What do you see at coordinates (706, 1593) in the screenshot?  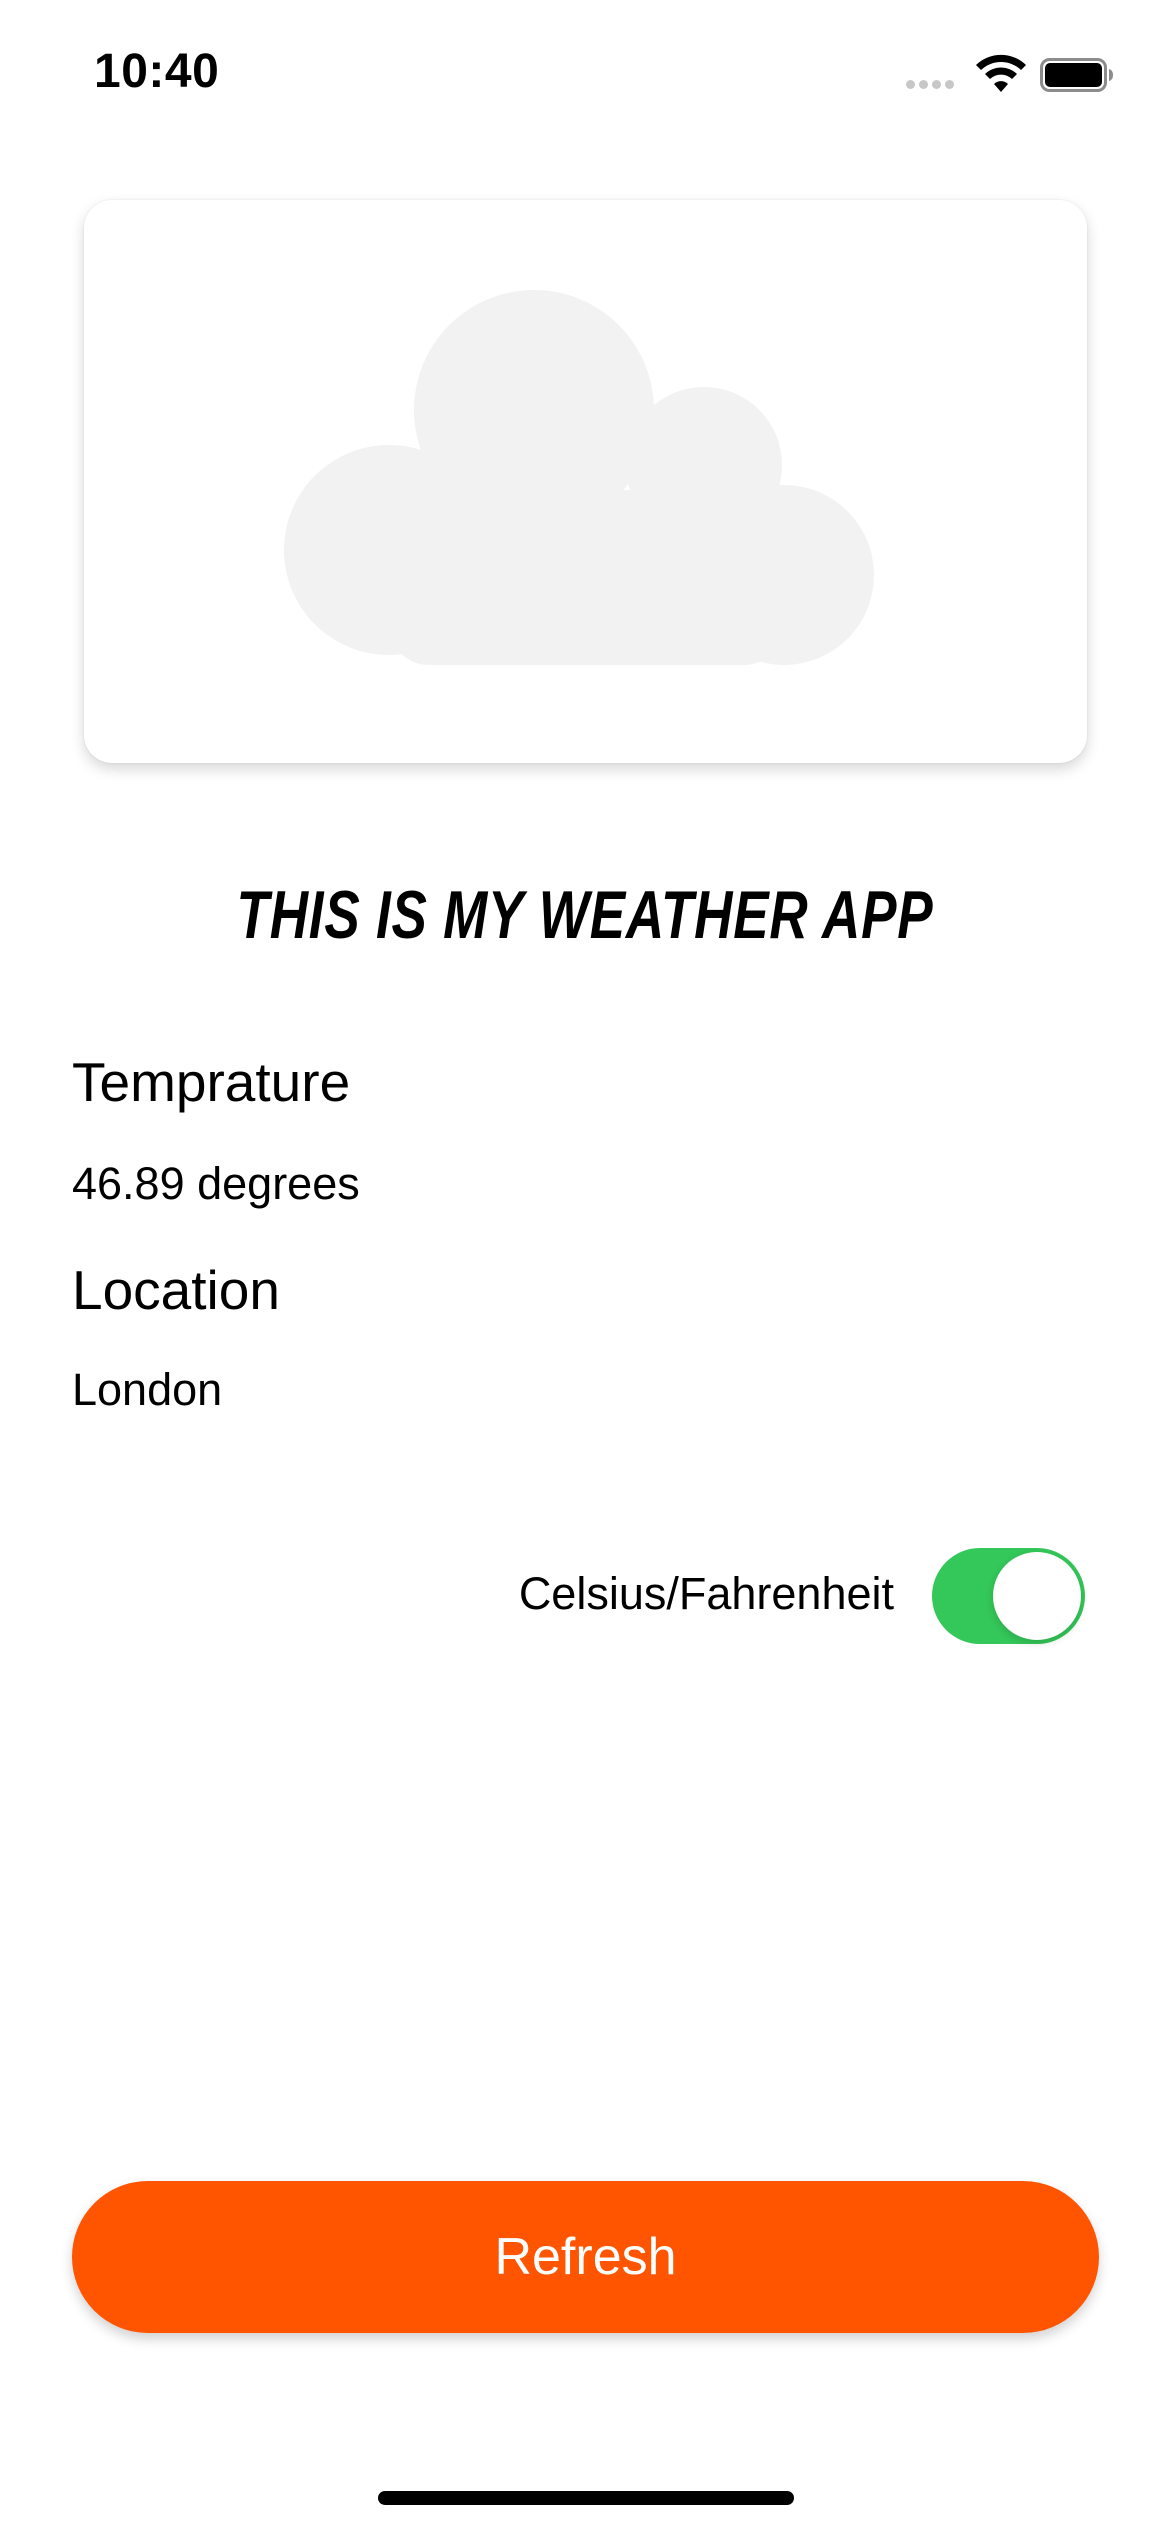 I see `unit-toggle-label: Celsius/Fahrenheit` at bounding box center [706, 1593].